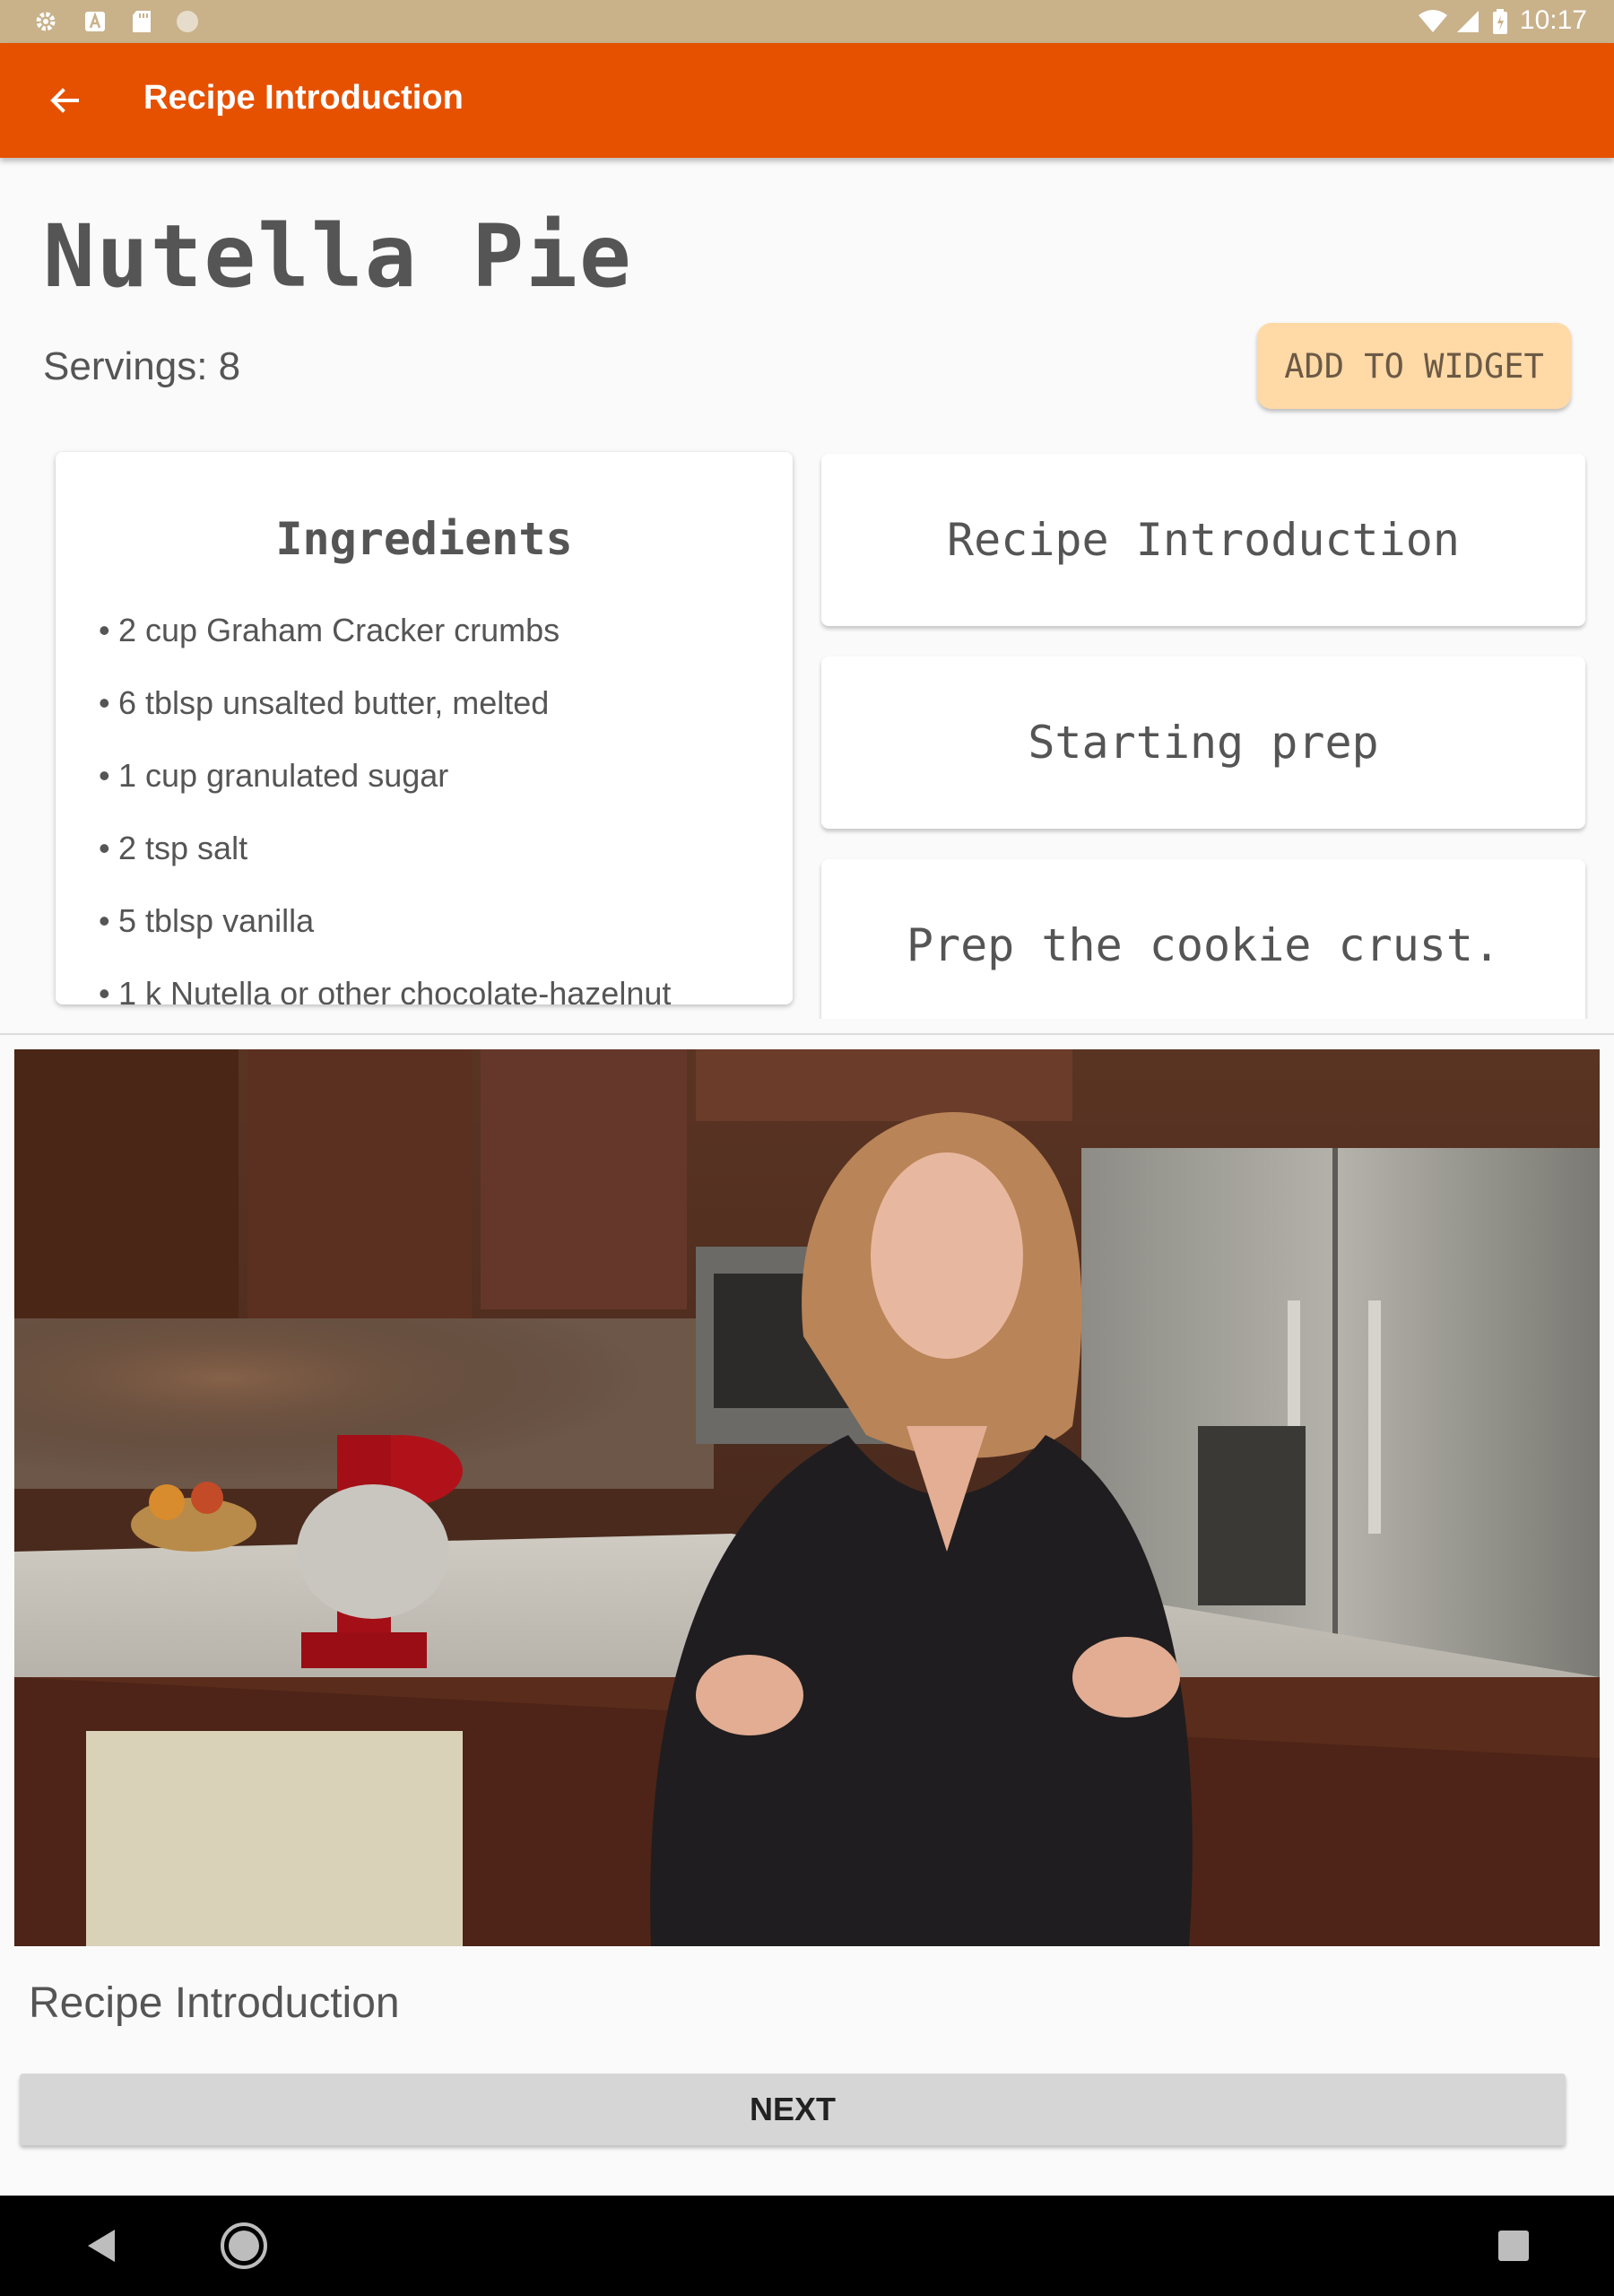 This screenshot has height=2296, width=1614. I want to click on next-button: NEXT, so click(793, 2109).